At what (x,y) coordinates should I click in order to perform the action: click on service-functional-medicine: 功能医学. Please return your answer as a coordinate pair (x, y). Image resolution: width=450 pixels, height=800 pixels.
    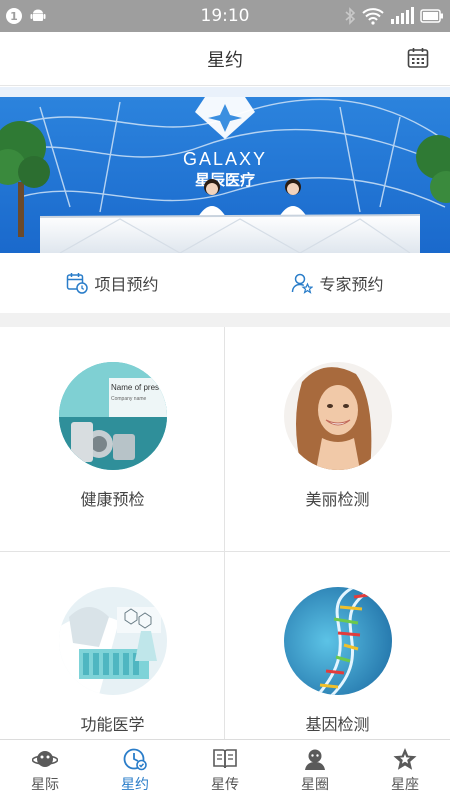
    Looking at the image, I should click on (112, 645).